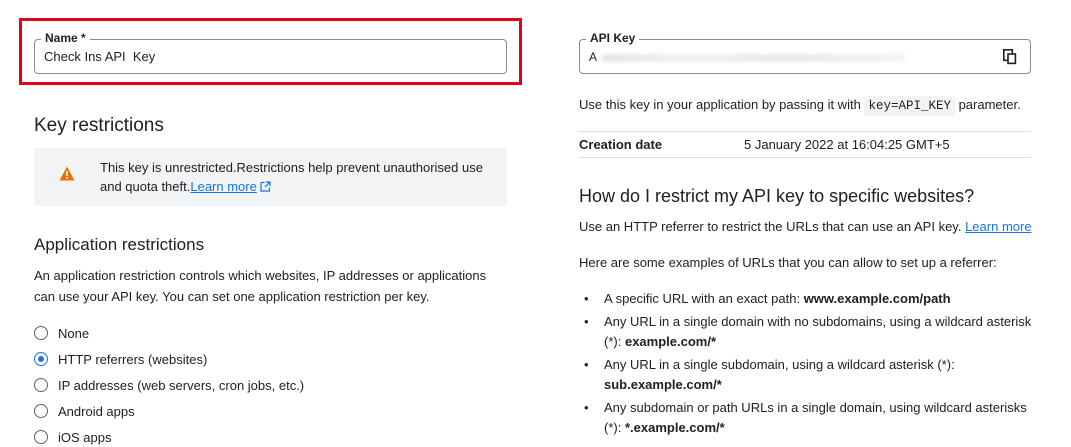  What do you see at coordinates (270, 52) in the screenshot?
I see `name-field: Name * Check Ins API Key` at bounding box center [270, 52].